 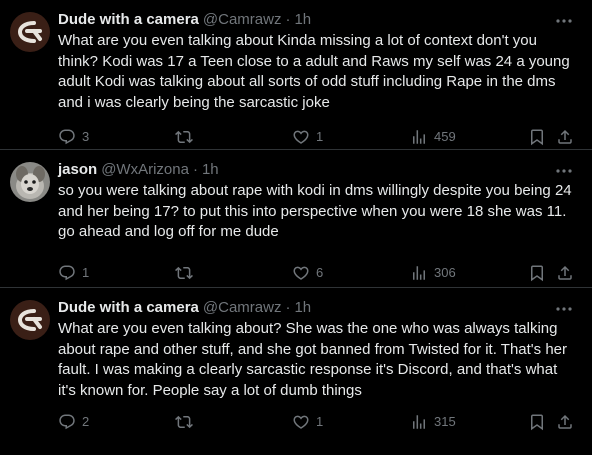 I want to click on view-count: 459, so click(x=445, y=136).